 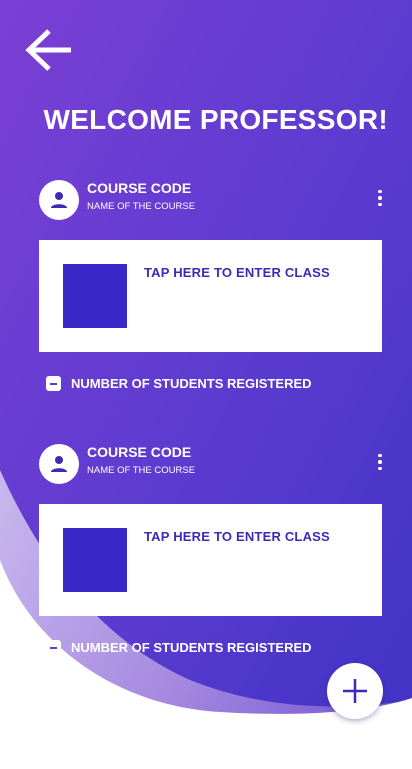 I want to click on back-button, so click(x=49, y=50).